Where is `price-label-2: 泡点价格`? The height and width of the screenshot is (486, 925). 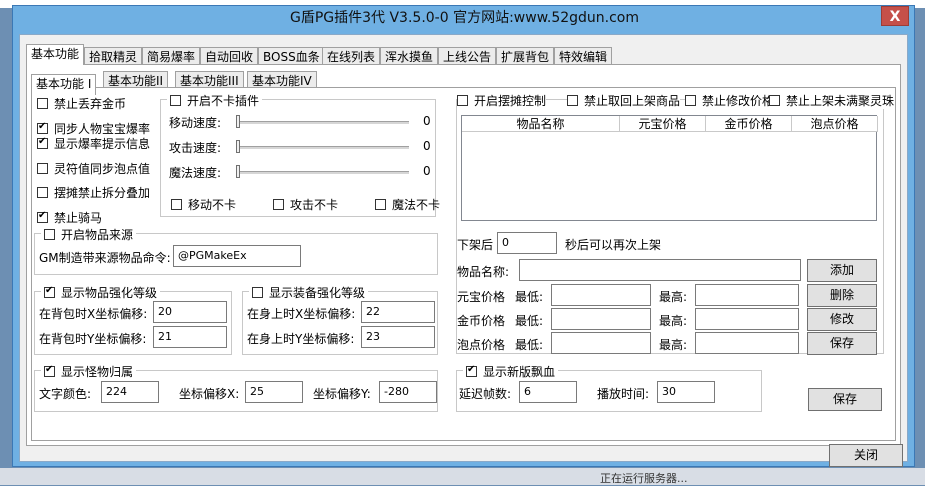
price-label-2: 泡点价格 is located at coordinates (481, 345).